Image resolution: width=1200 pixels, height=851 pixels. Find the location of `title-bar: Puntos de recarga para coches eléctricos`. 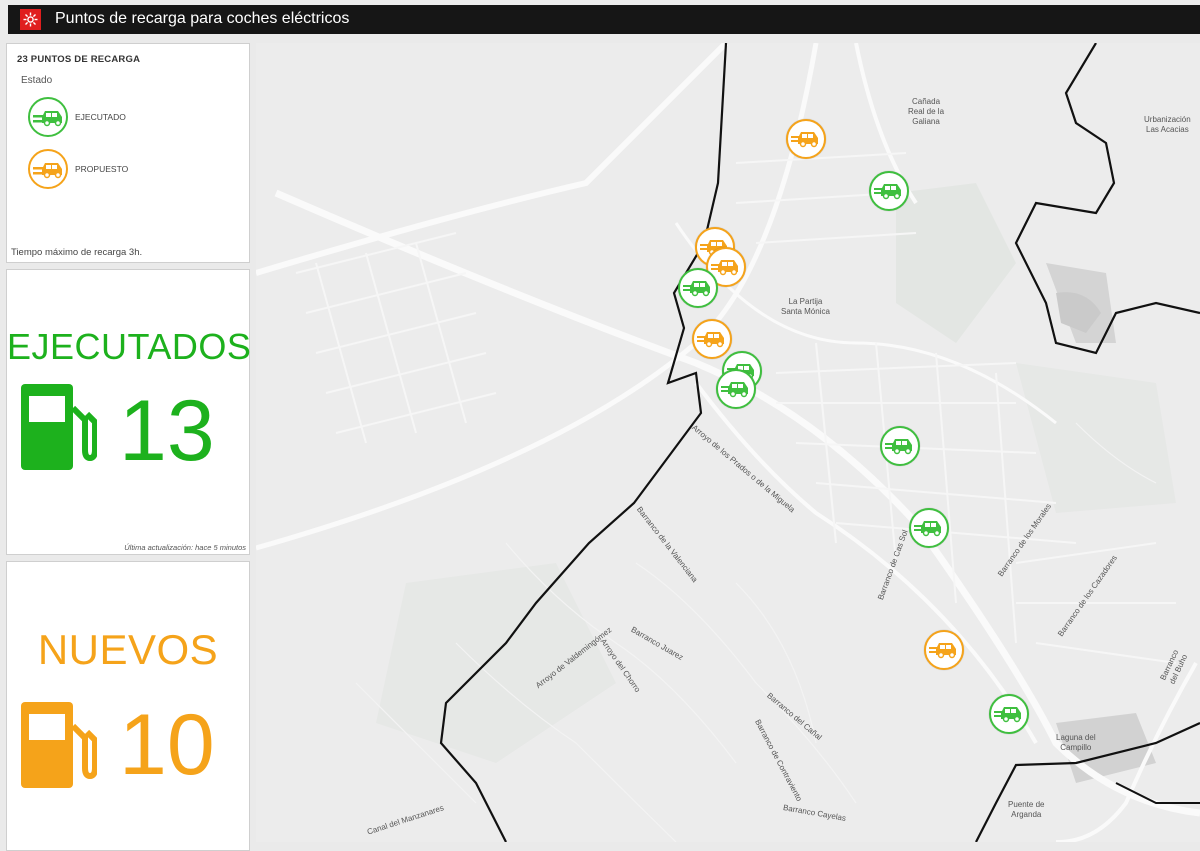

title-bar: Puntos de recarga para coches eléctricos is located at coordinates (604, 19).